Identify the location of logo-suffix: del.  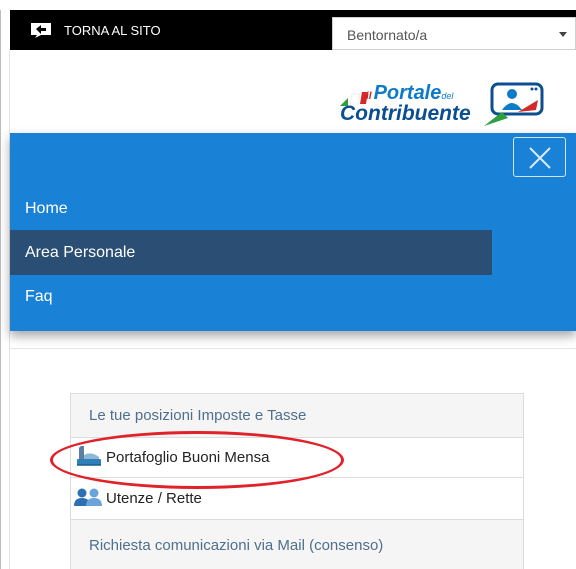
(447, 96).